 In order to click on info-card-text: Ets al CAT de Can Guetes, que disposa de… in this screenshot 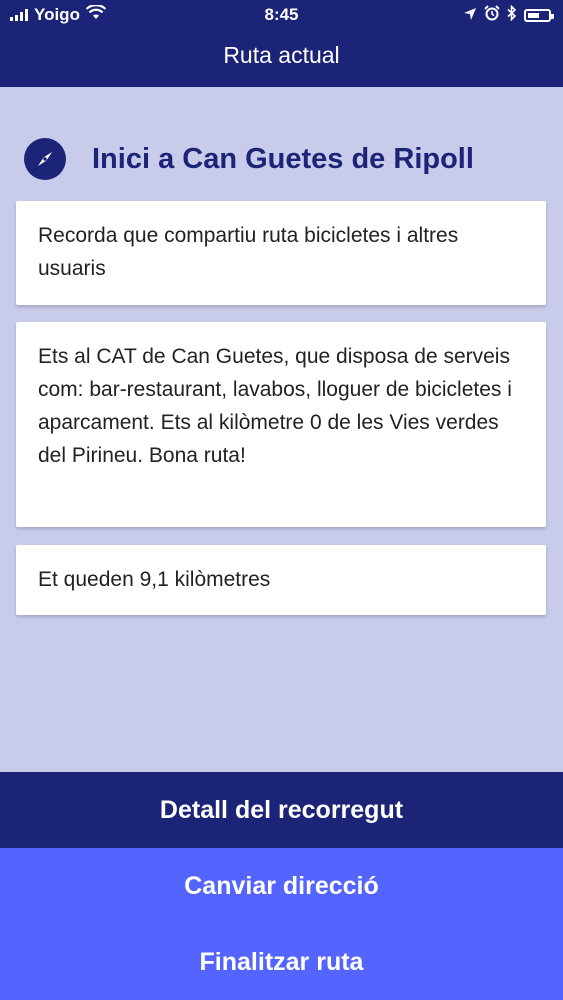, I will do `click(275, 406)`.